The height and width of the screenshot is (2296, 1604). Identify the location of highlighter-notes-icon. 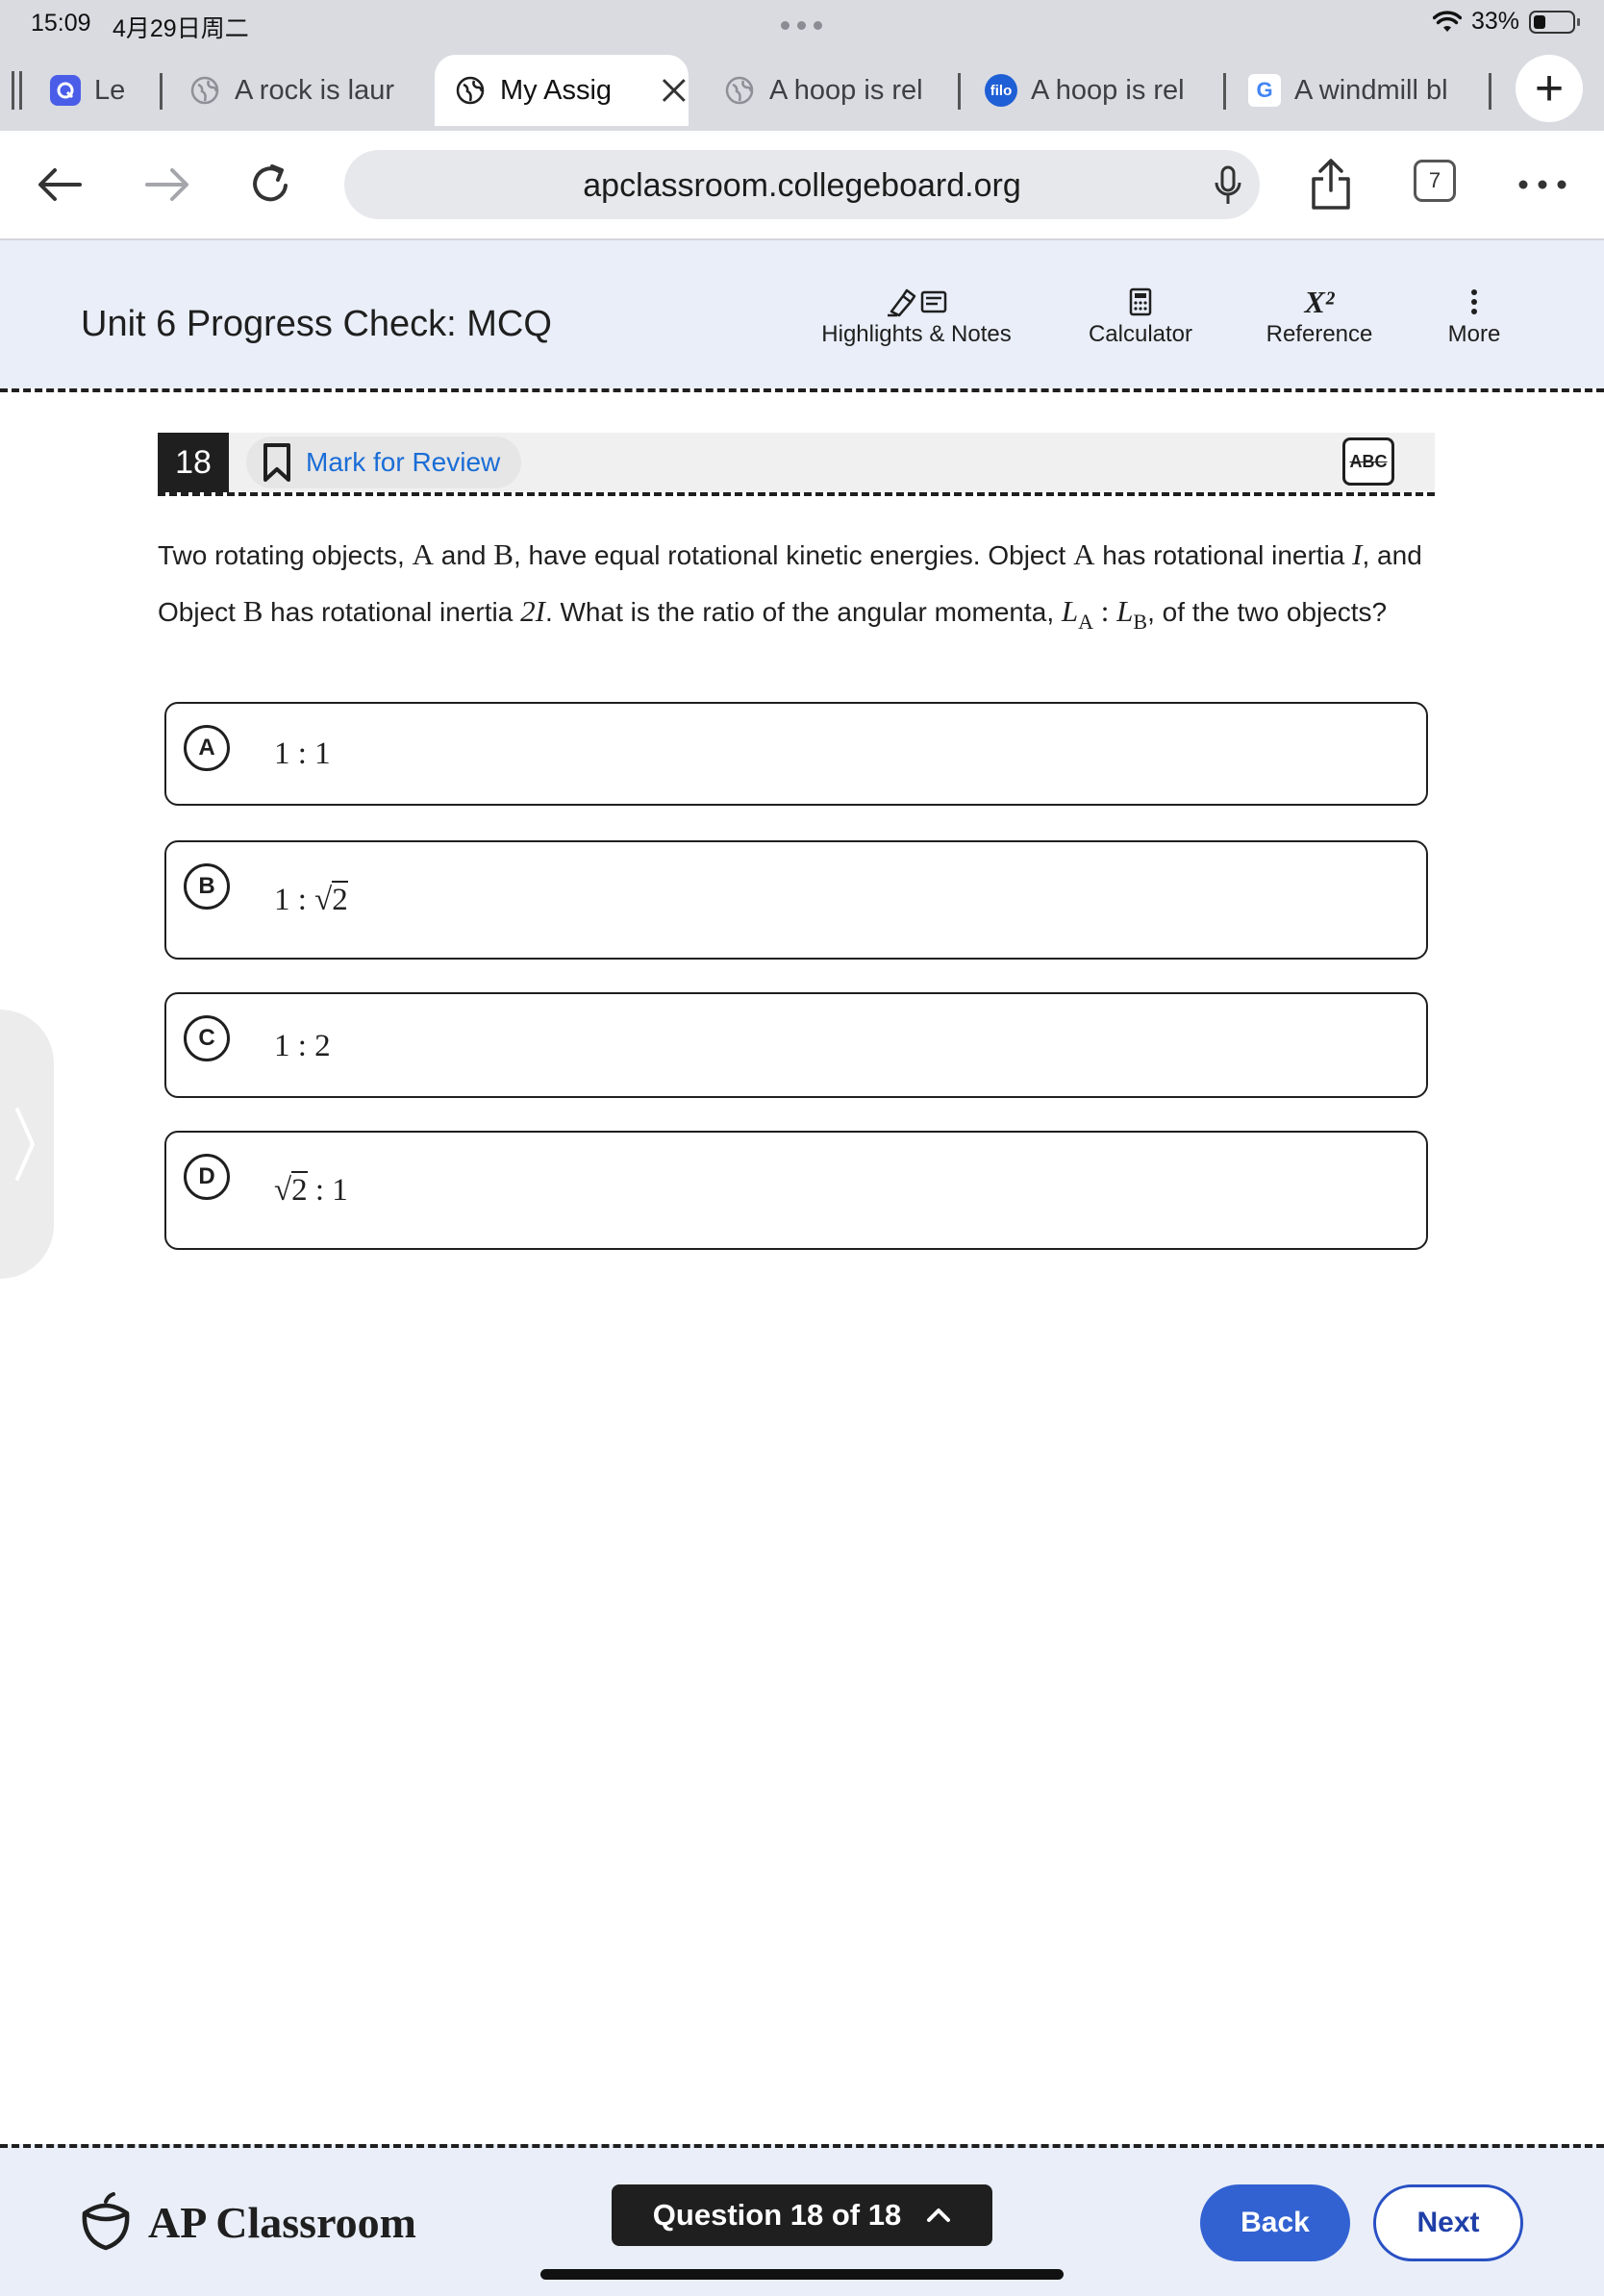
(916, 302).